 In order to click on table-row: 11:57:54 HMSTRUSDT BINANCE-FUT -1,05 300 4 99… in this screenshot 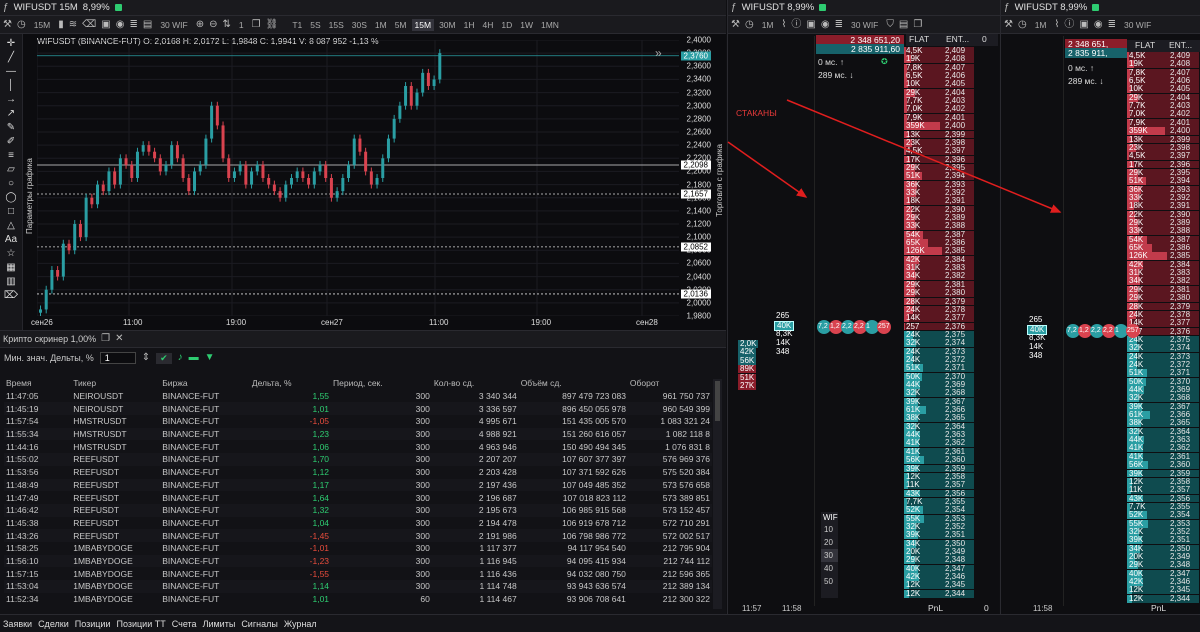, I will do `click(358, 421)`.